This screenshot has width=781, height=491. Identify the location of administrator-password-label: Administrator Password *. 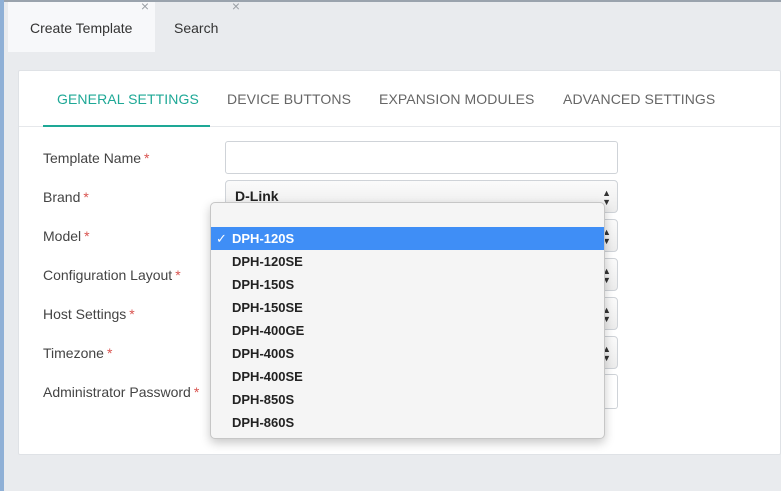
(121, 392).